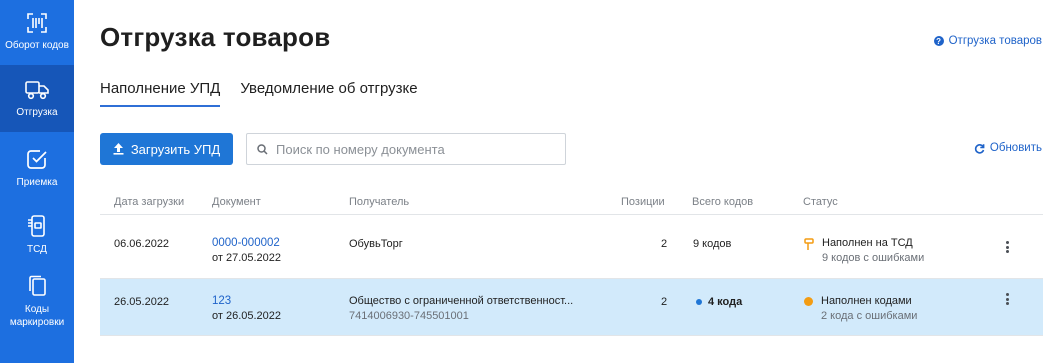 The height and width of the screenshot is (363, 1059). Describe the element at coordinates (938, 41) in the screenshot. I see `help-icon: ?` at that location.